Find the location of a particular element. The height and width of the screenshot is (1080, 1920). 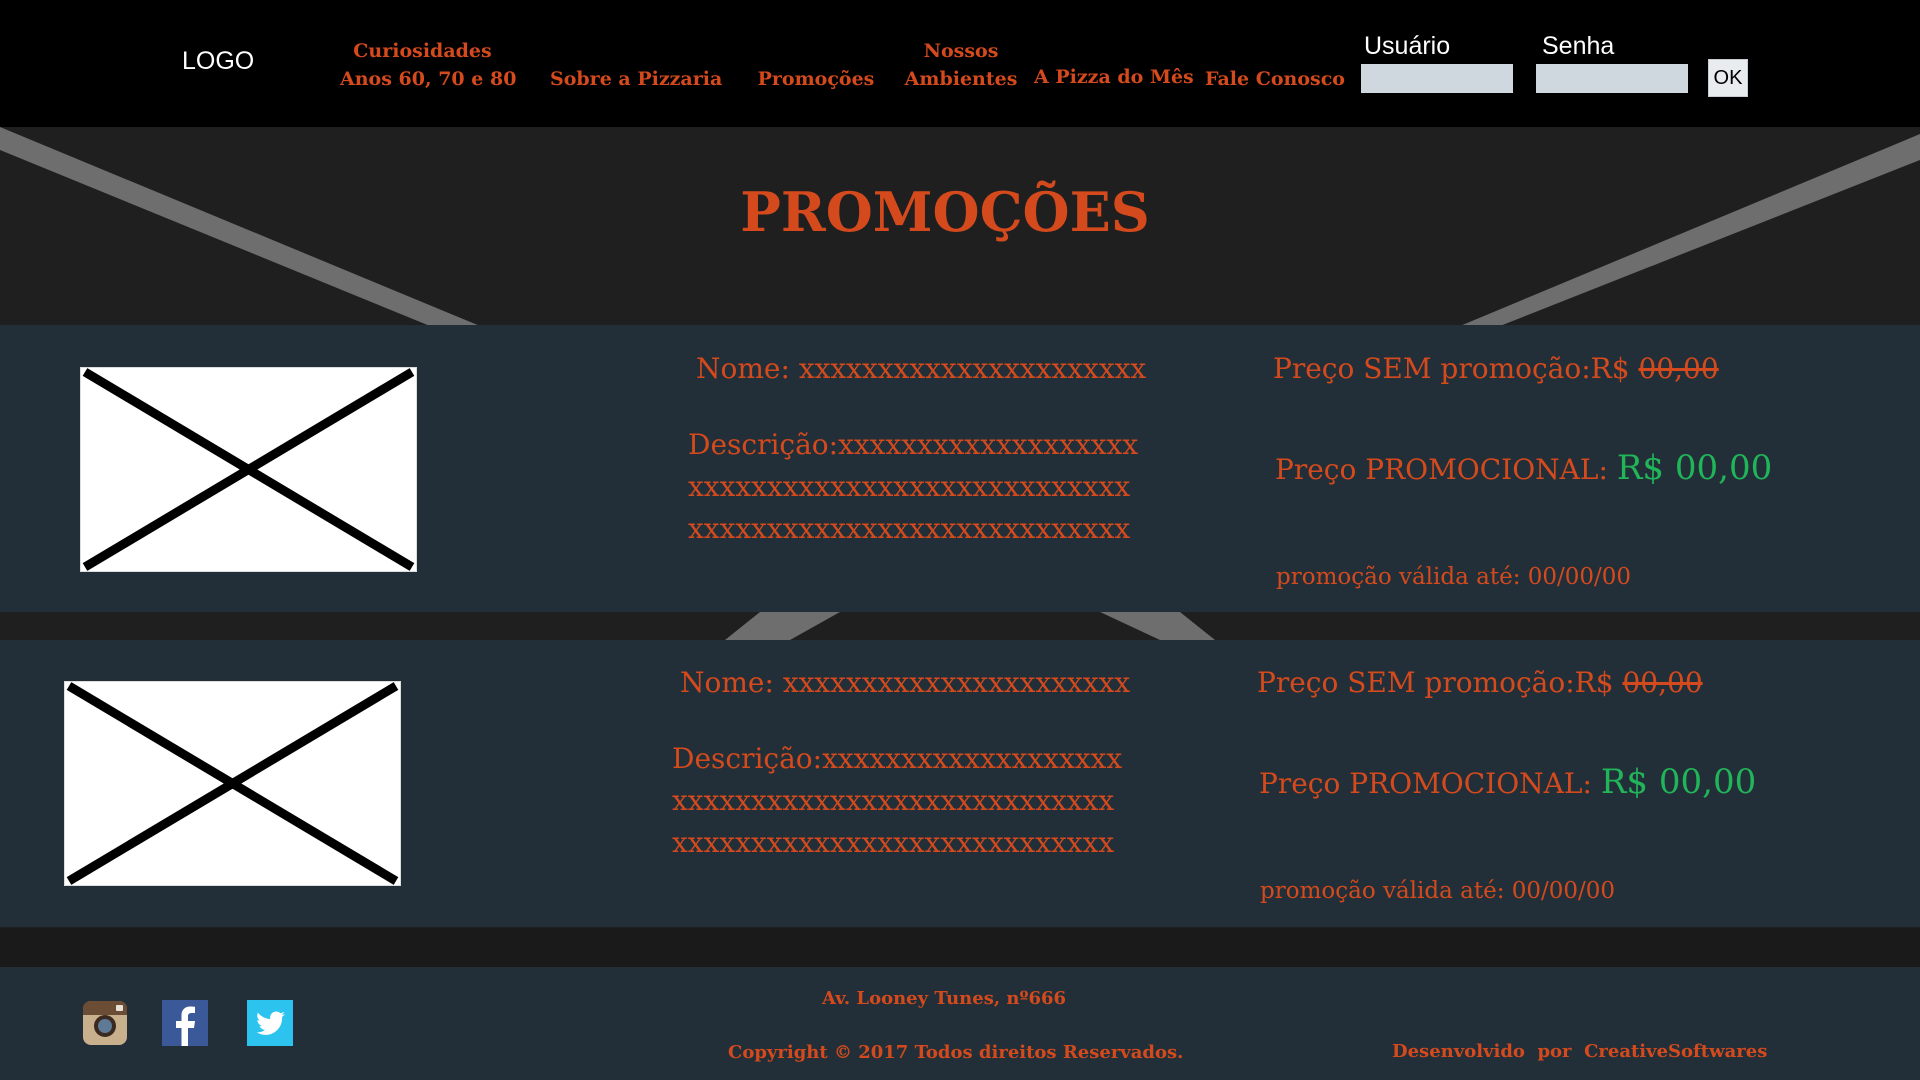

nav-curiosidades: Curiosidades Anos 60, 70 e 80 is located at coordinates (428, 65).